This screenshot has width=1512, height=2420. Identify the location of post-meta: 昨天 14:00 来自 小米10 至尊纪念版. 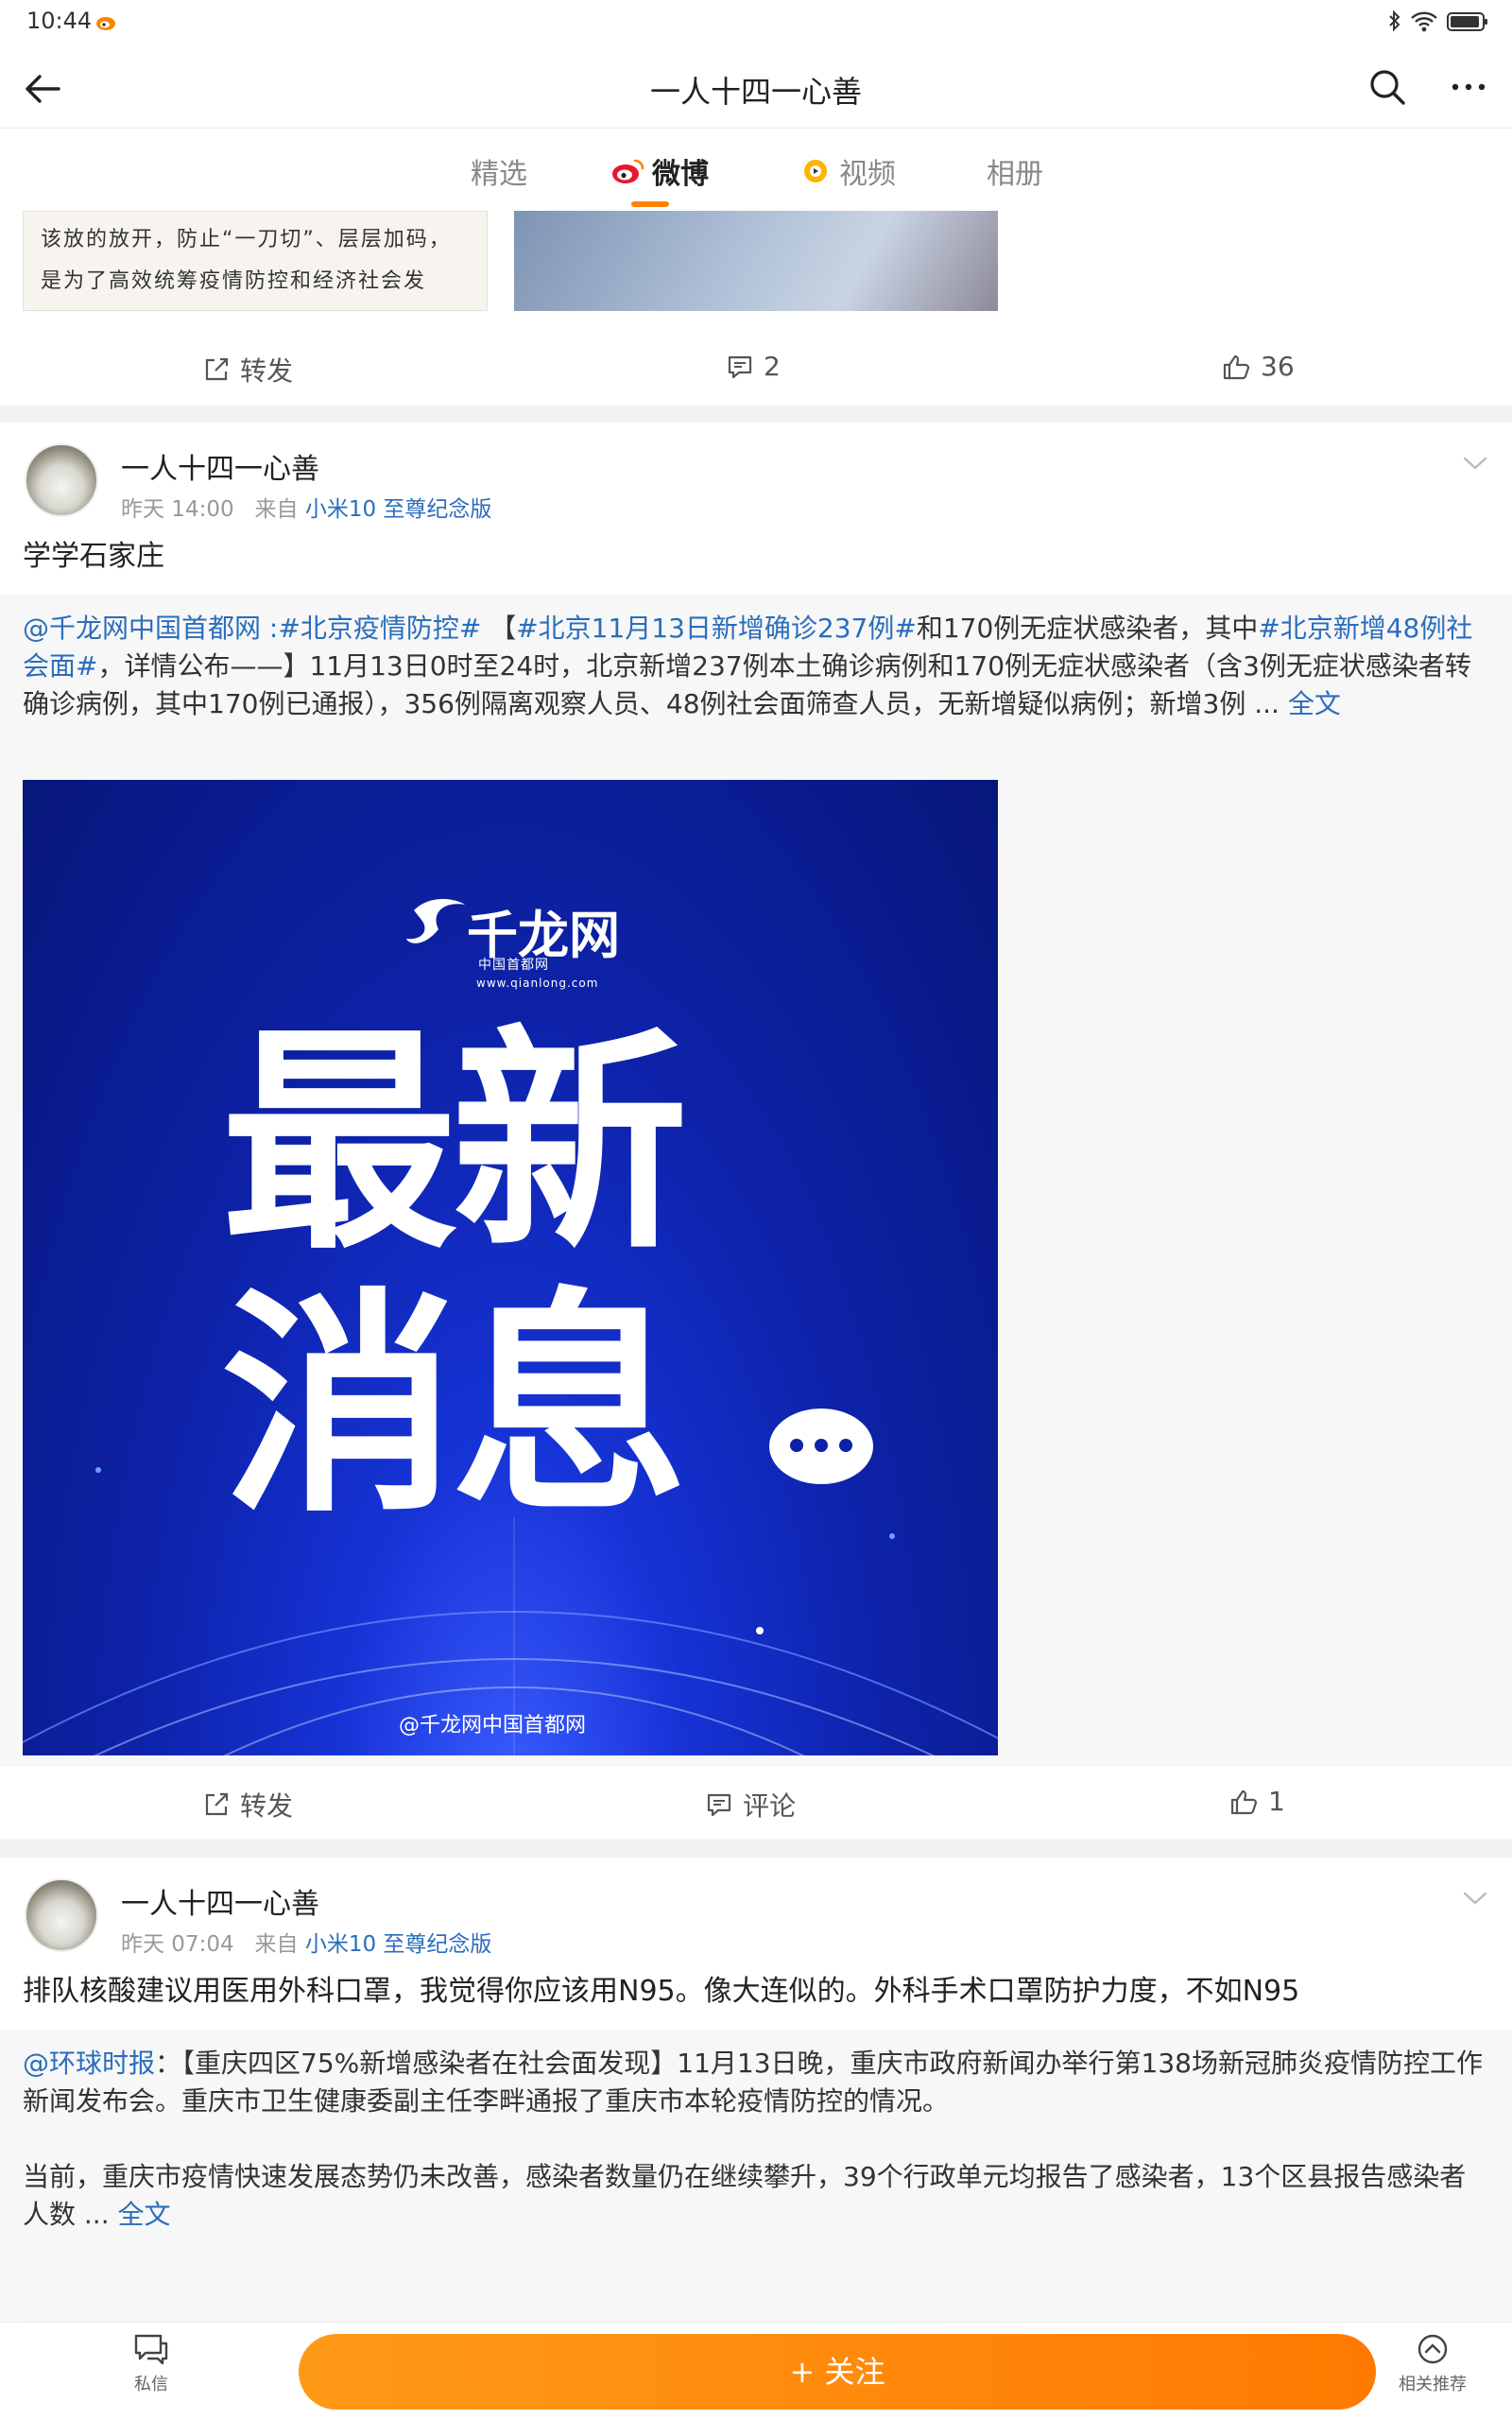
(306, 507).